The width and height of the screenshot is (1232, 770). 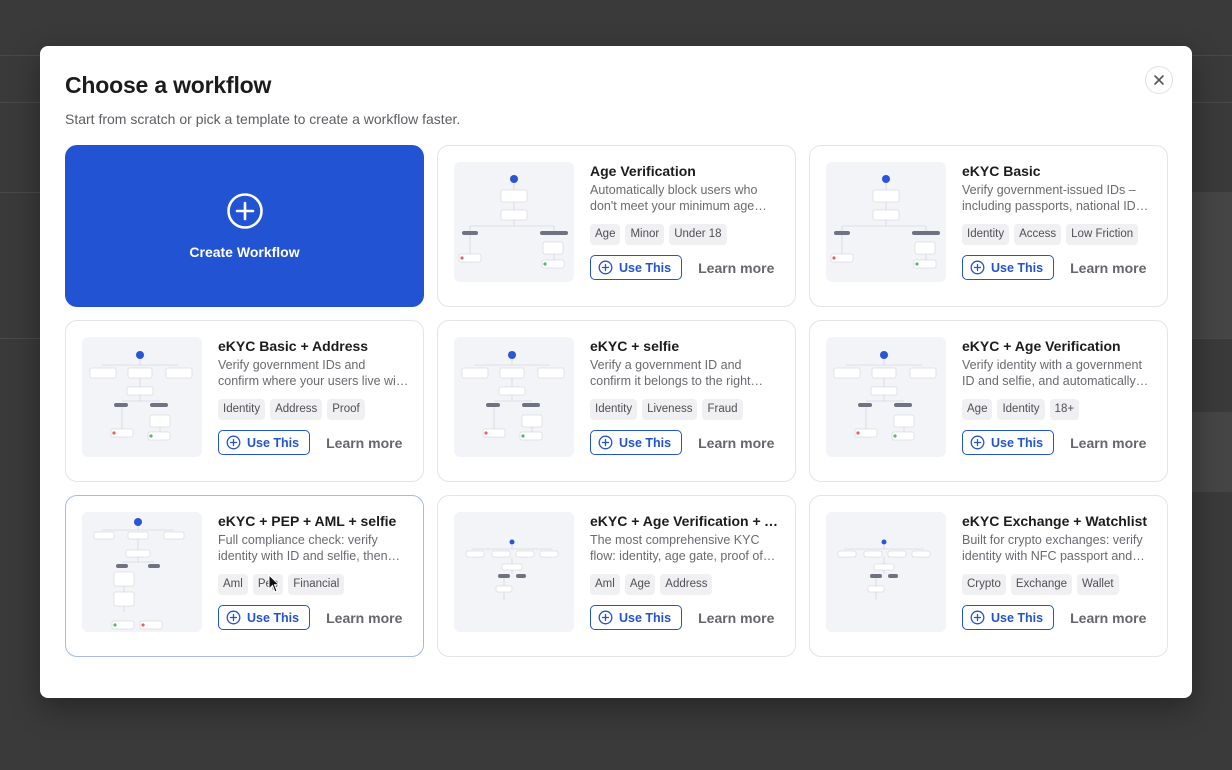 I want to click on tag: Financial, so click(x=316, y=584).